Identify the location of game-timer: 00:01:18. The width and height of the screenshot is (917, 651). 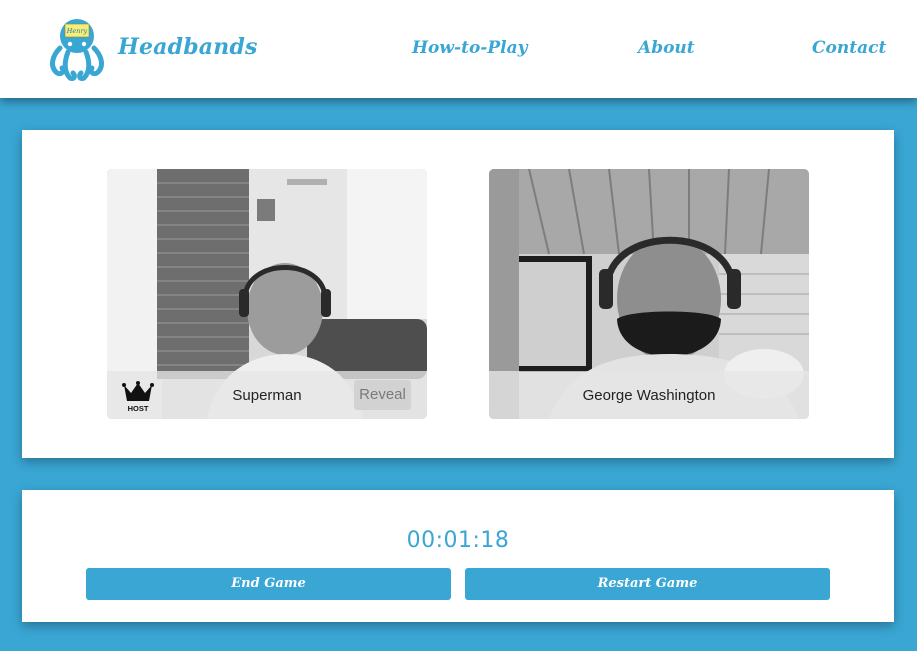
(458, 540).